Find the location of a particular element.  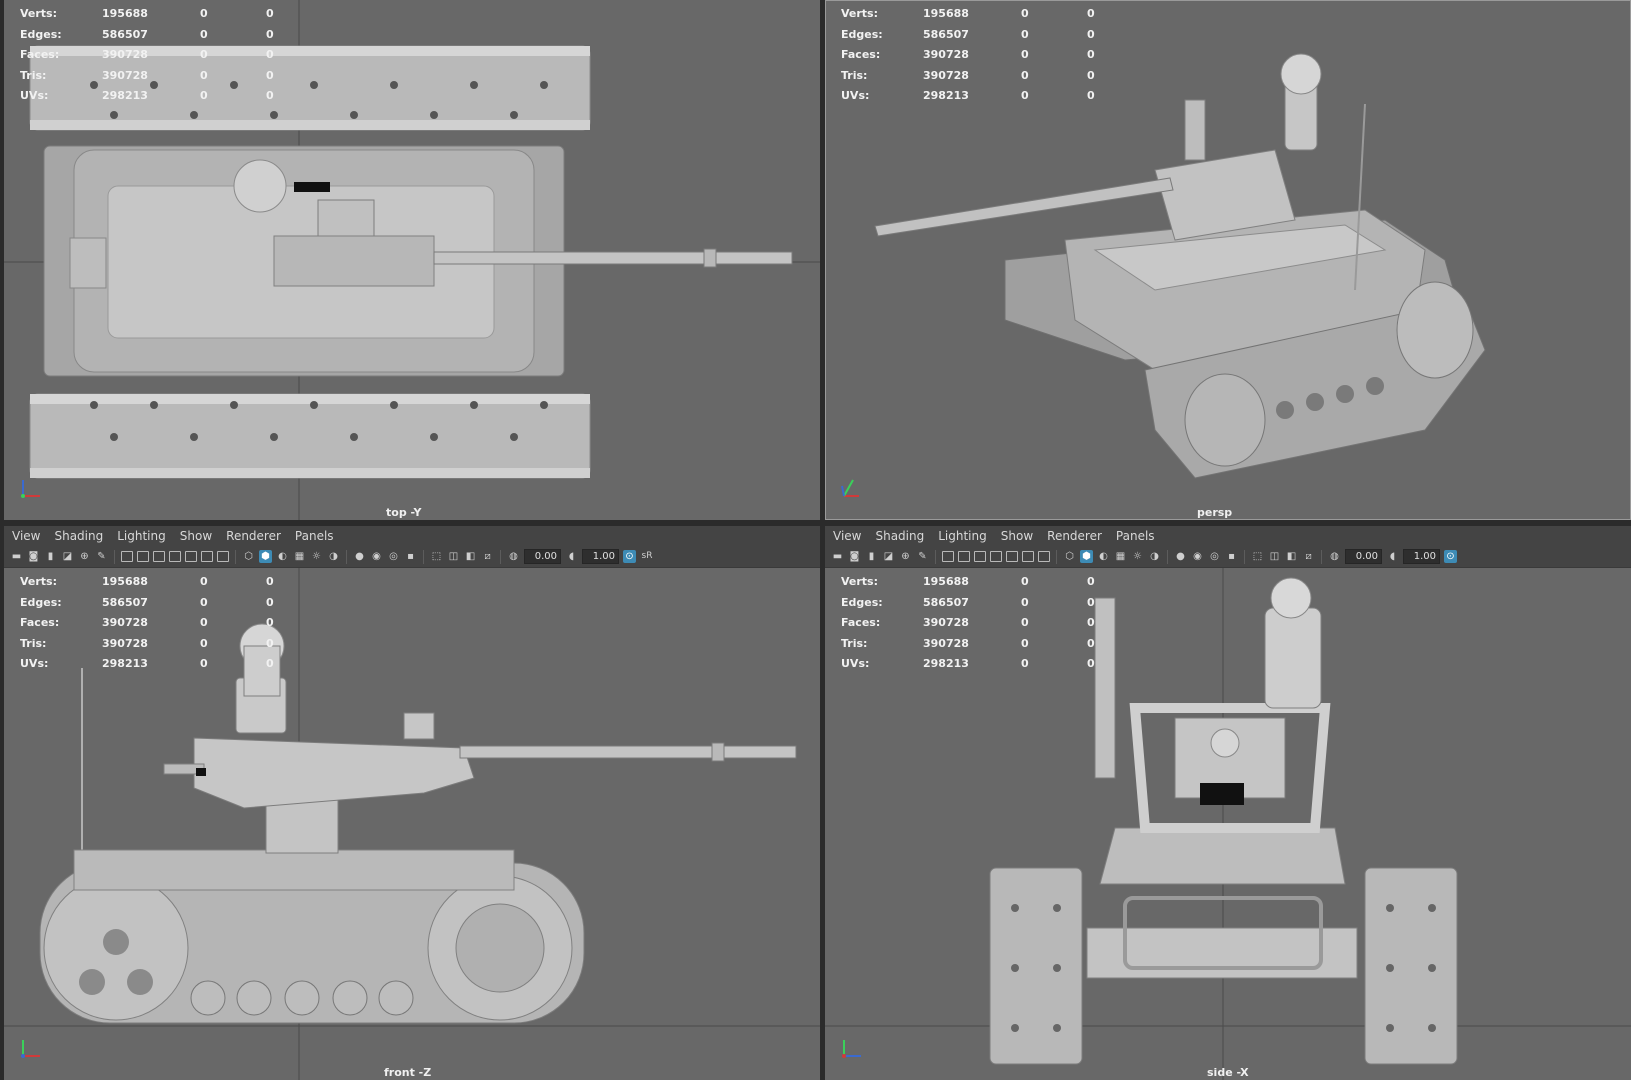

colorspace-badge: sR is located at coordinates (647, 556).